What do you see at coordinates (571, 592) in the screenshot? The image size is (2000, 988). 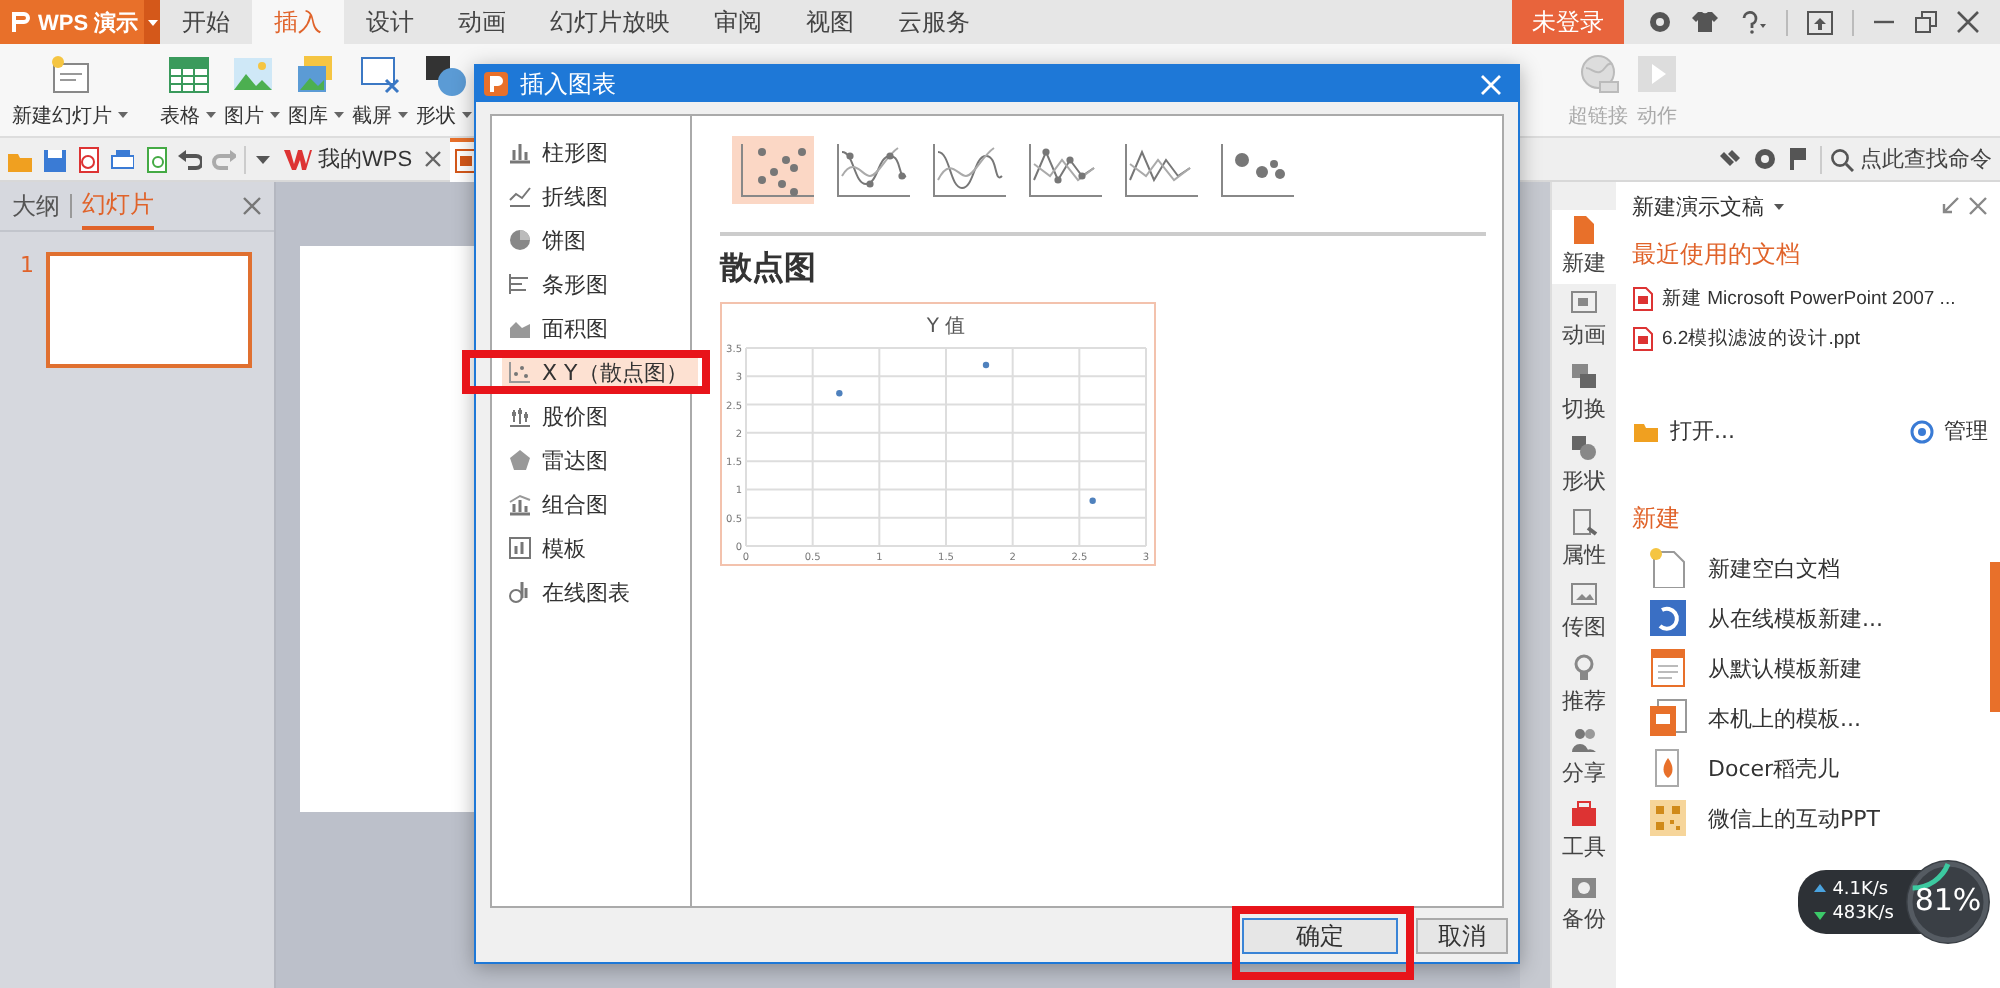 I see `chart-type-item: 在线图表` at bounding box center [571, 592].